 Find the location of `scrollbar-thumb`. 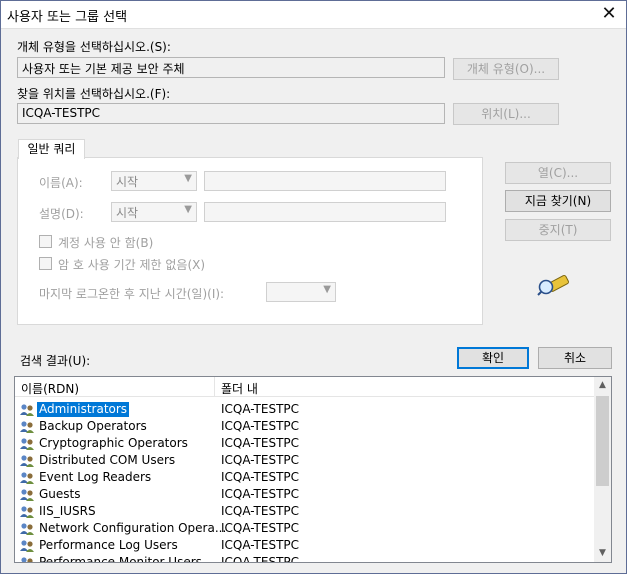

scrollbar-thumb is located at coordinates (602, 441).